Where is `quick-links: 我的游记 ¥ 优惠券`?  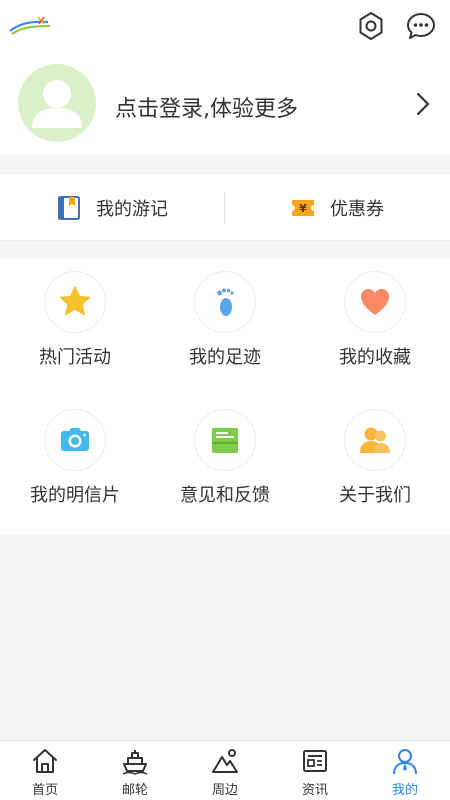
quick-links: 我的游记 ¥ 优惠券 is located at coordinates (225, 207).